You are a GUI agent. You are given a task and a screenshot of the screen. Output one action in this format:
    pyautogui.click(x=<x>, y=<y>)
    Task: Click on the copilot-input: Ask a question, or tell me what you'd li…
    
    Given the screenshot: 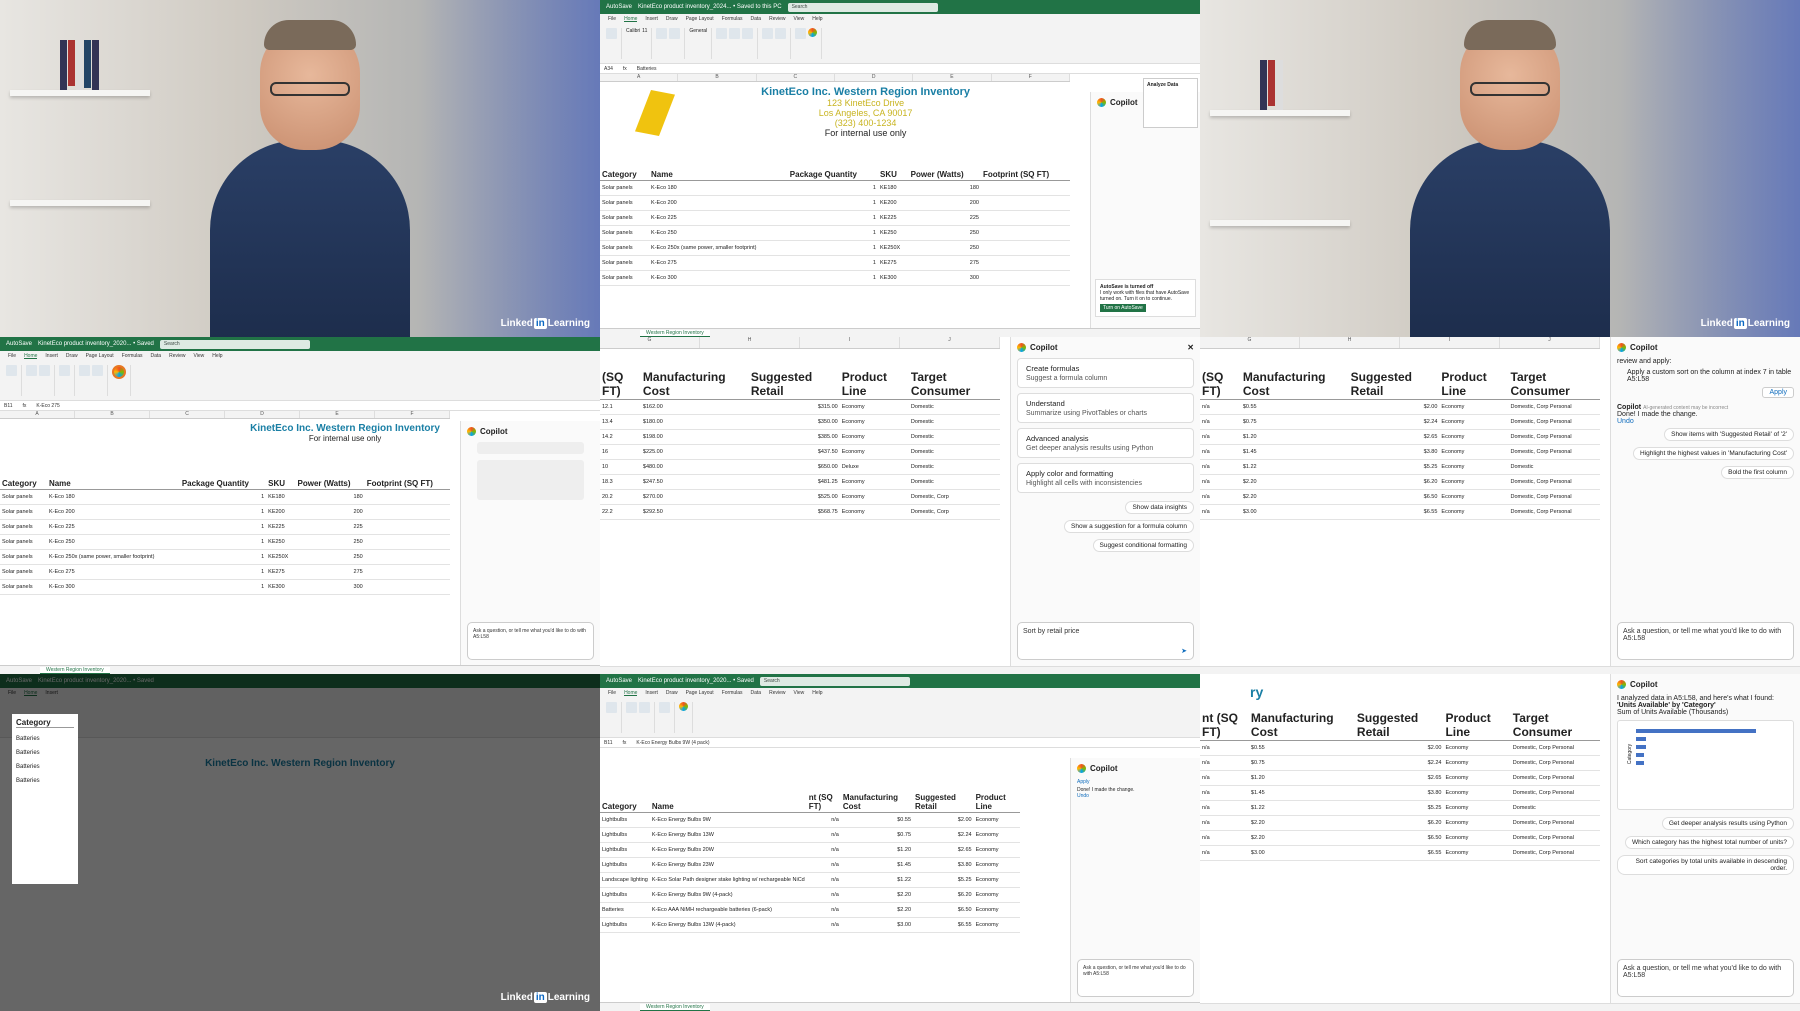 What is the action you would take?
    pyautogui.click(x=530, y=641)
    